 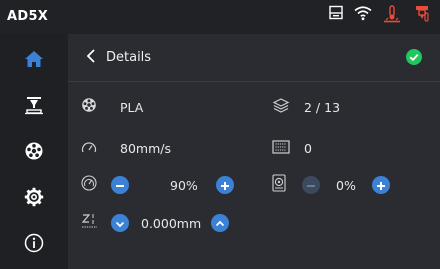 I want to click on fan-icon, so click(x=281, y=148).